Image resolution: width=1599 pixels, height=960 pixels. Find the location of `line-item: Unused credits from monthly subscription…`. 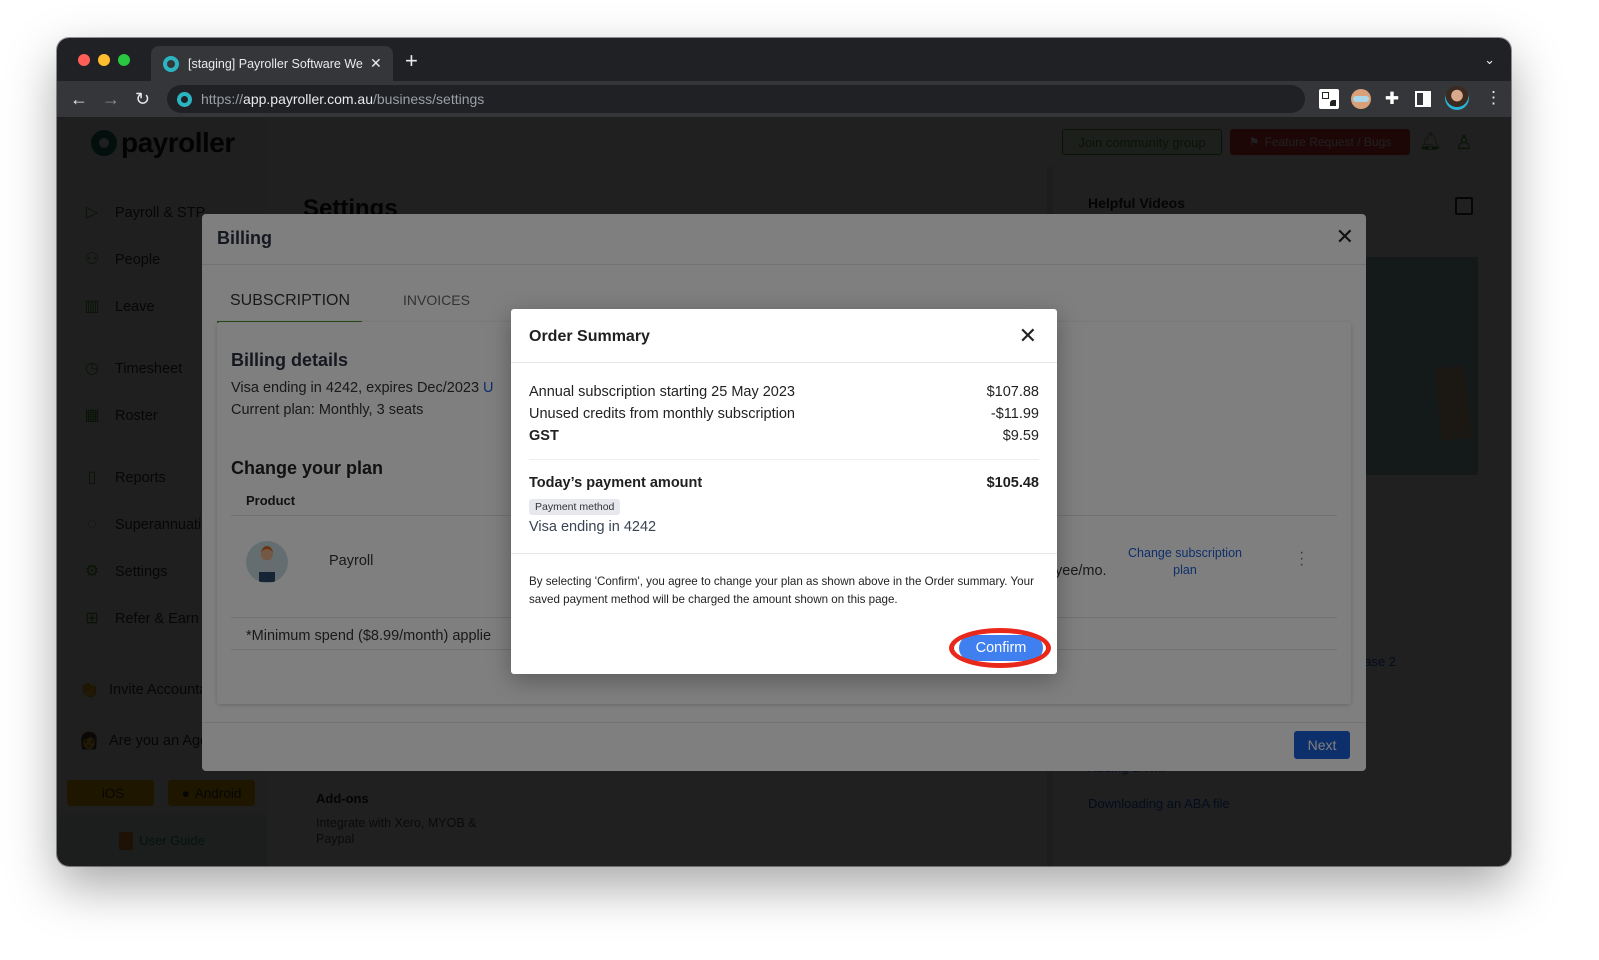

line-item: Unused credits from monthly subscription… is located at coordinates (784, 414).